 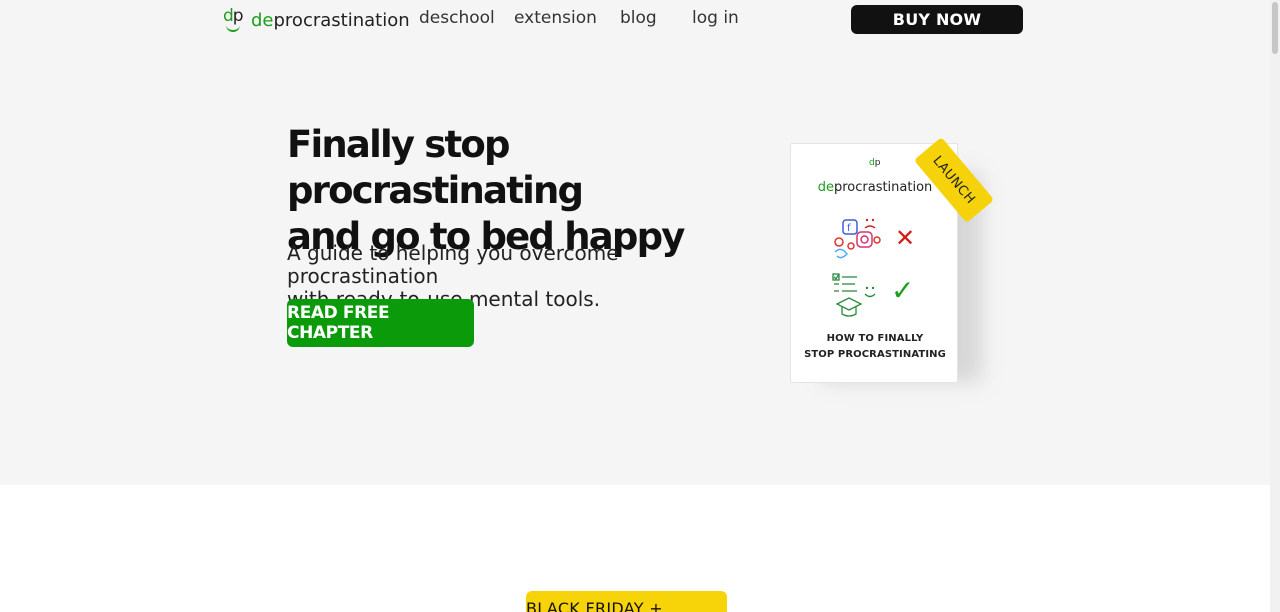 What do you see at coordinates (857, 238) in the screenshot?
I see `social-media-distractions-icon: f` at bounding box center [857, 238].